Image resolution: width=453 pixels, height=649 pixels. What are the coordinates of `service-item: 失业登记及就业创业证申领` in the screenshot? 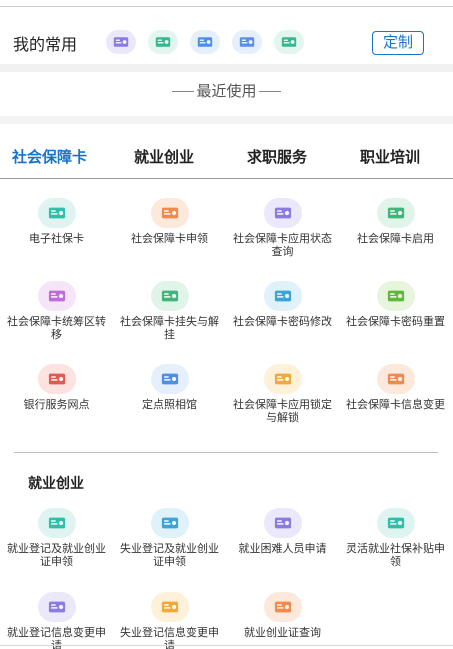 It's located at (169, 538).